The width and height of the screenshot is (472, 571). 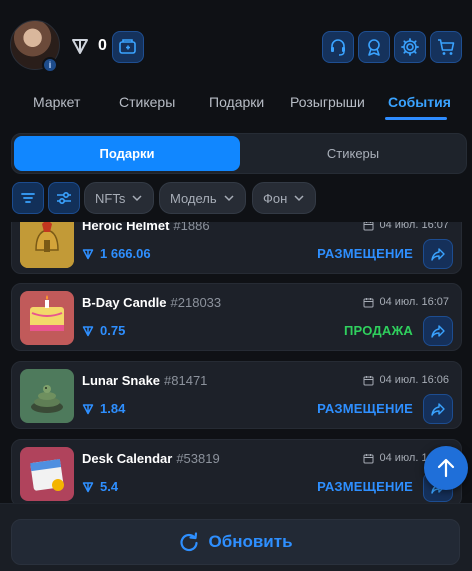 What do you see at coordinates (327, 102) in the screenshot?
I see `tab-giveaways: Розыгрыши` at bounding box center [327, 102].